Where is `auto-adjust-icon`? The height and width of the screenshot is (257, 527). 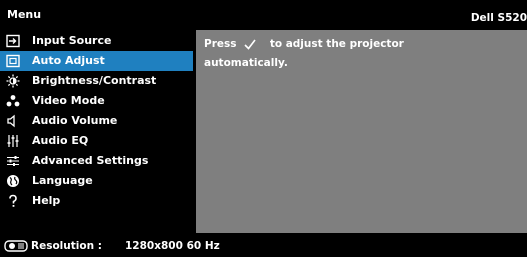
auto-adjust-icon is located at coordinates (13, 61).